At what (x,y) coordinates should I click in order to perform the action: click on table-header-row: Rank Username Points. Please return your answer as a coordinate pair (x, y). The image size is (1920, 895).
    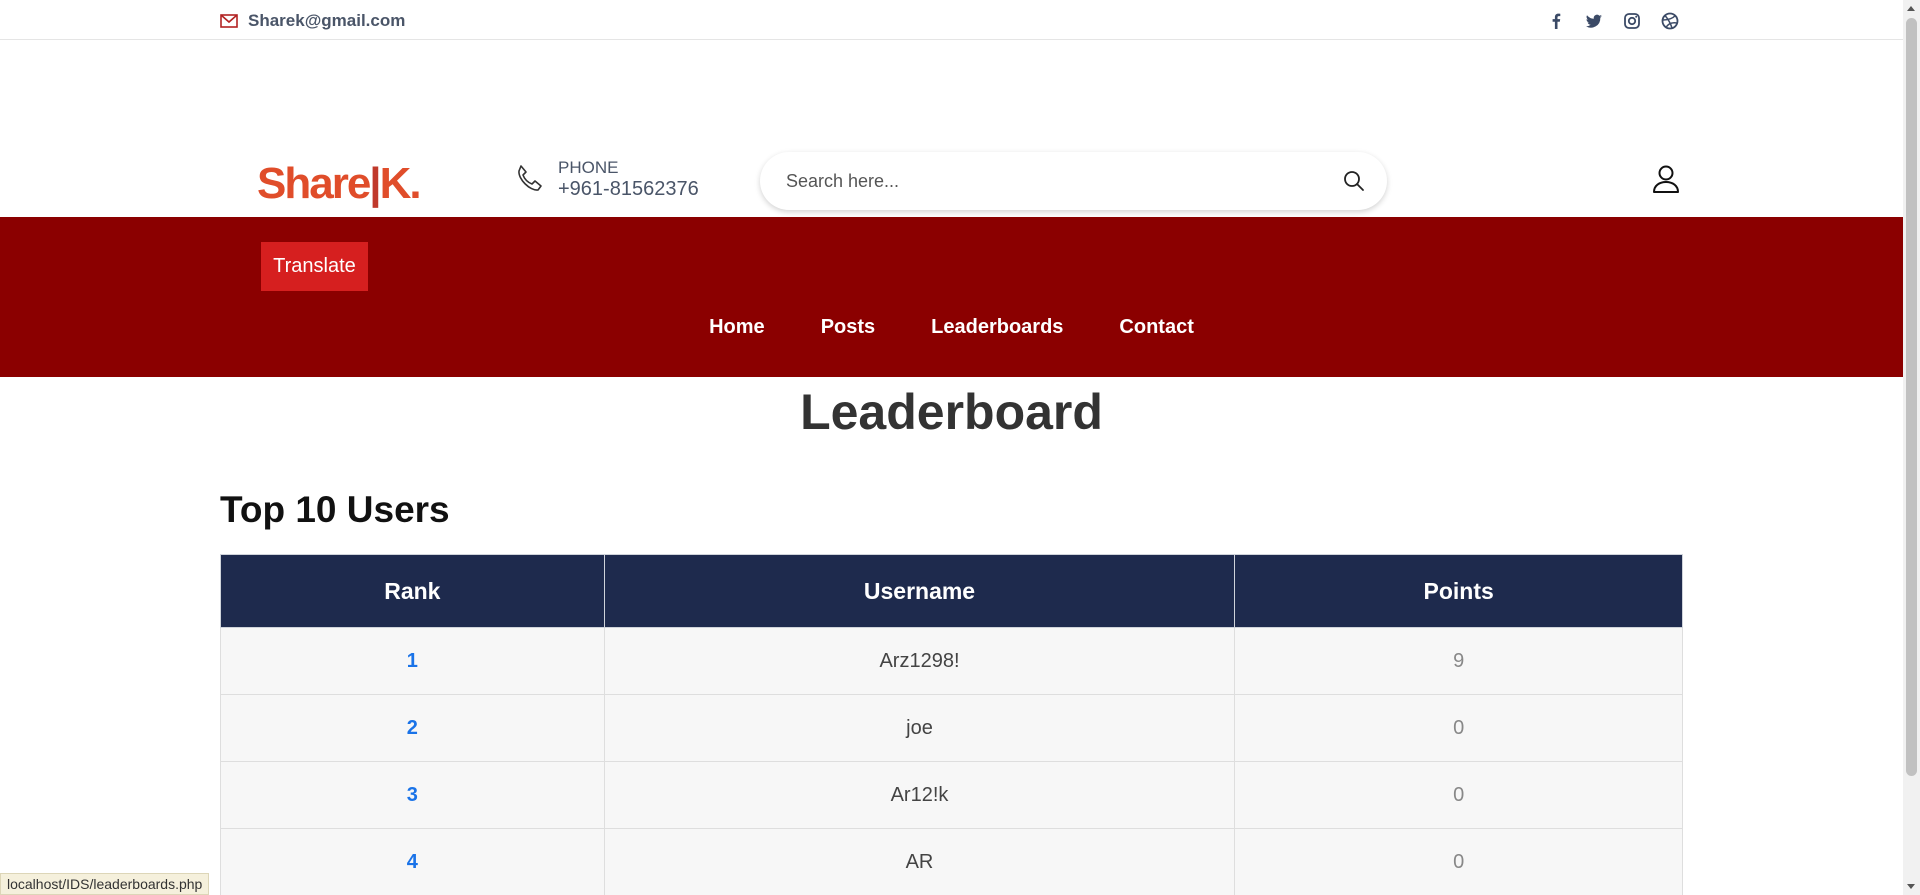
    Looking at the image, I should click on (951, 591).